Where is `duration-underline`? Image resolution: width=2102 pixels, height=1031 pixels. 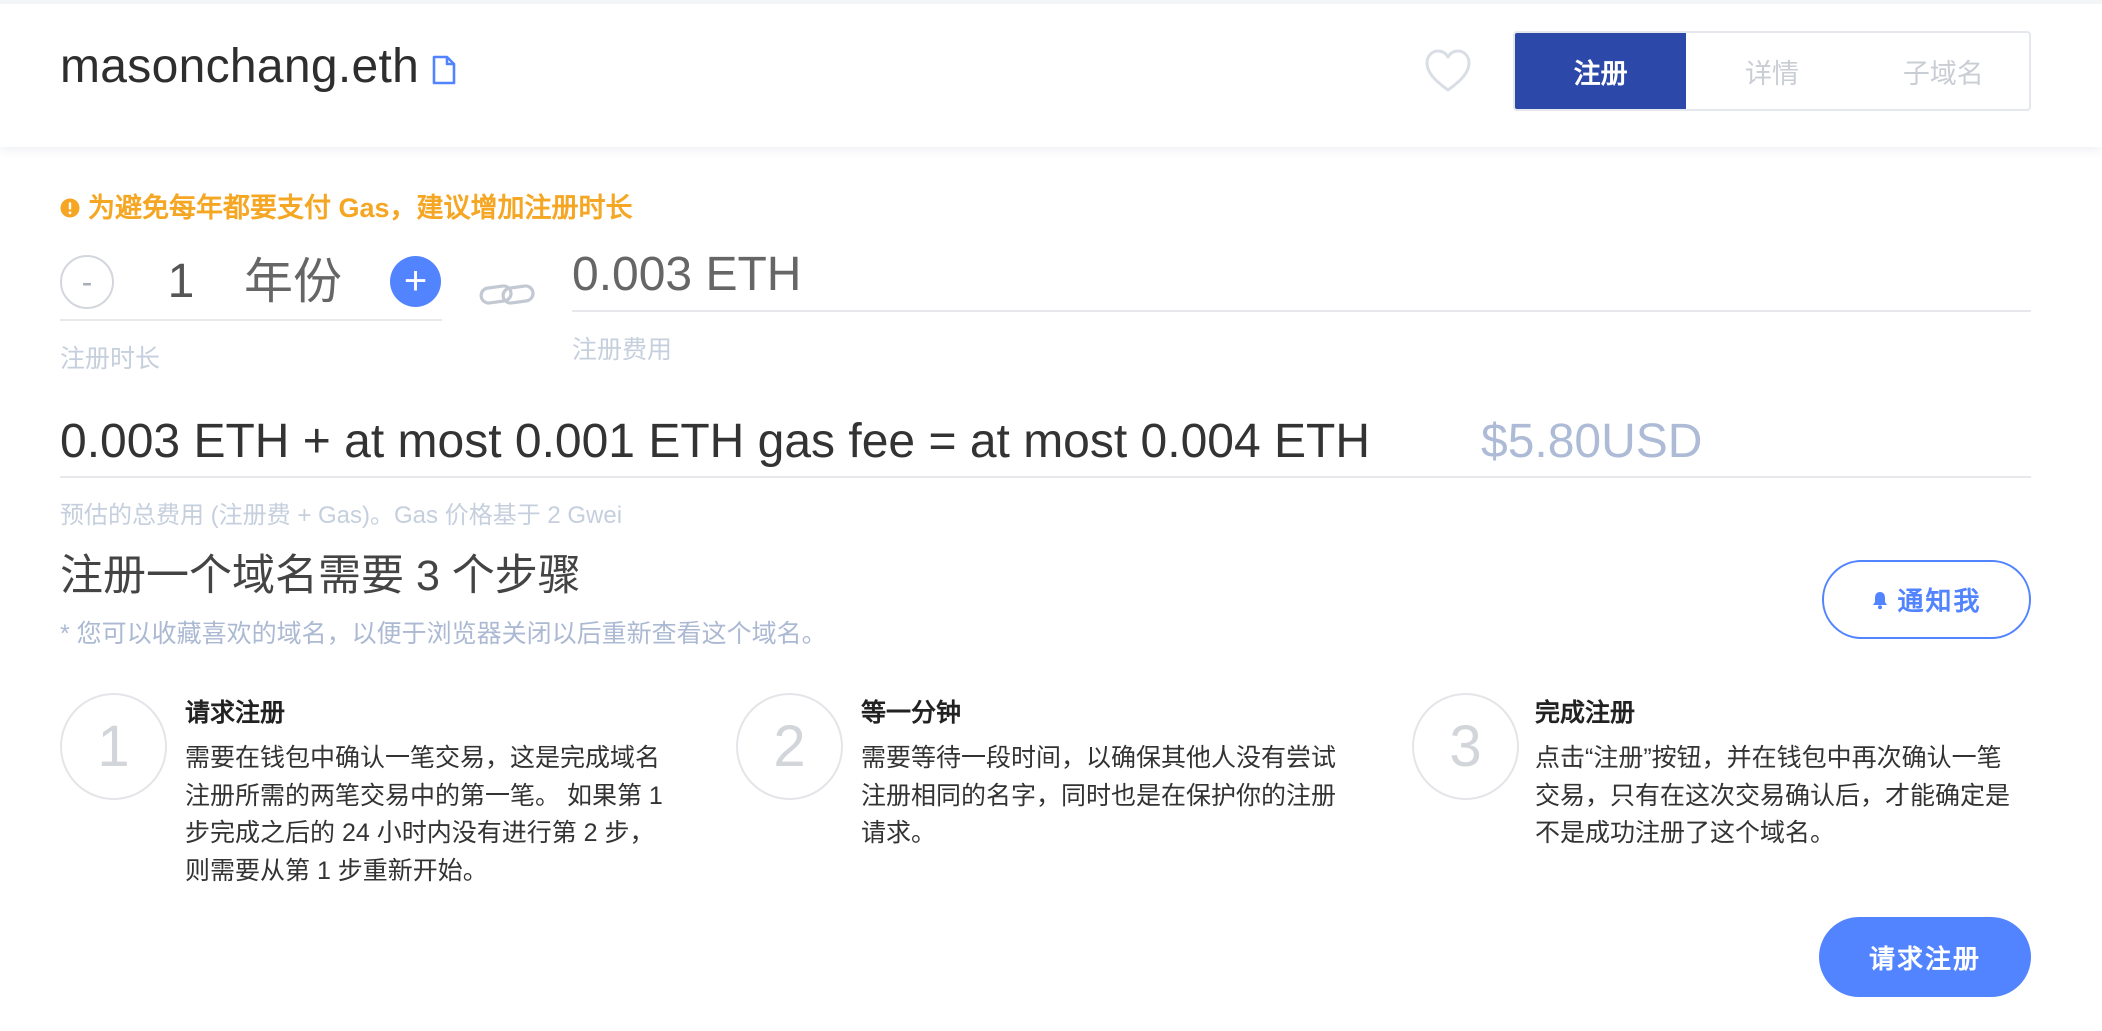
duration-underline is located at coordinates (251, 320).